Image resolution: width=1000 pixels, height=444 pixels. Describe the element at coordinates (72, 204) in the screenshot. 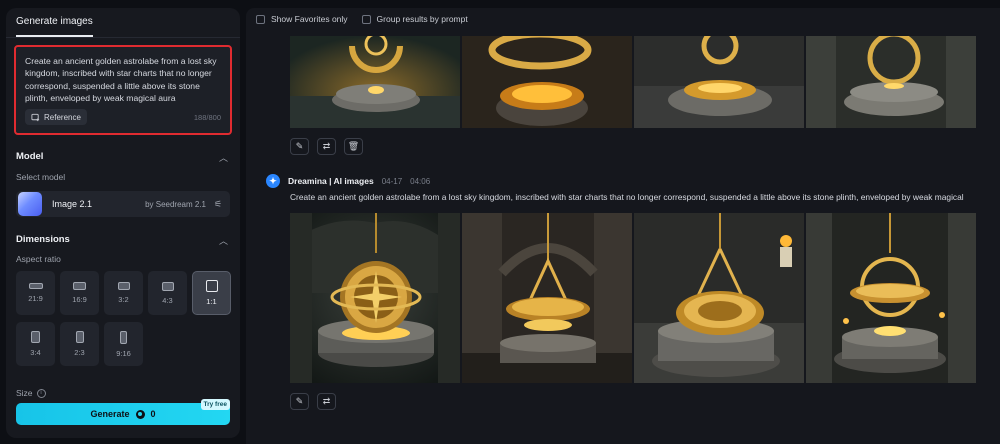

I see `model-name: Image 2.1` at that location.